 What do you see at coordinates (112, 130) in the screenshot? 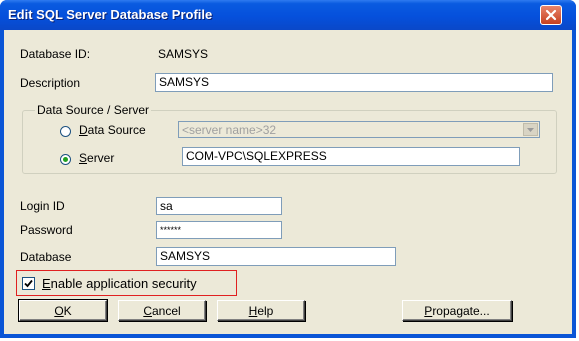
I see `data-source-radio-label: Data Source` at bounding box center [112, 130].